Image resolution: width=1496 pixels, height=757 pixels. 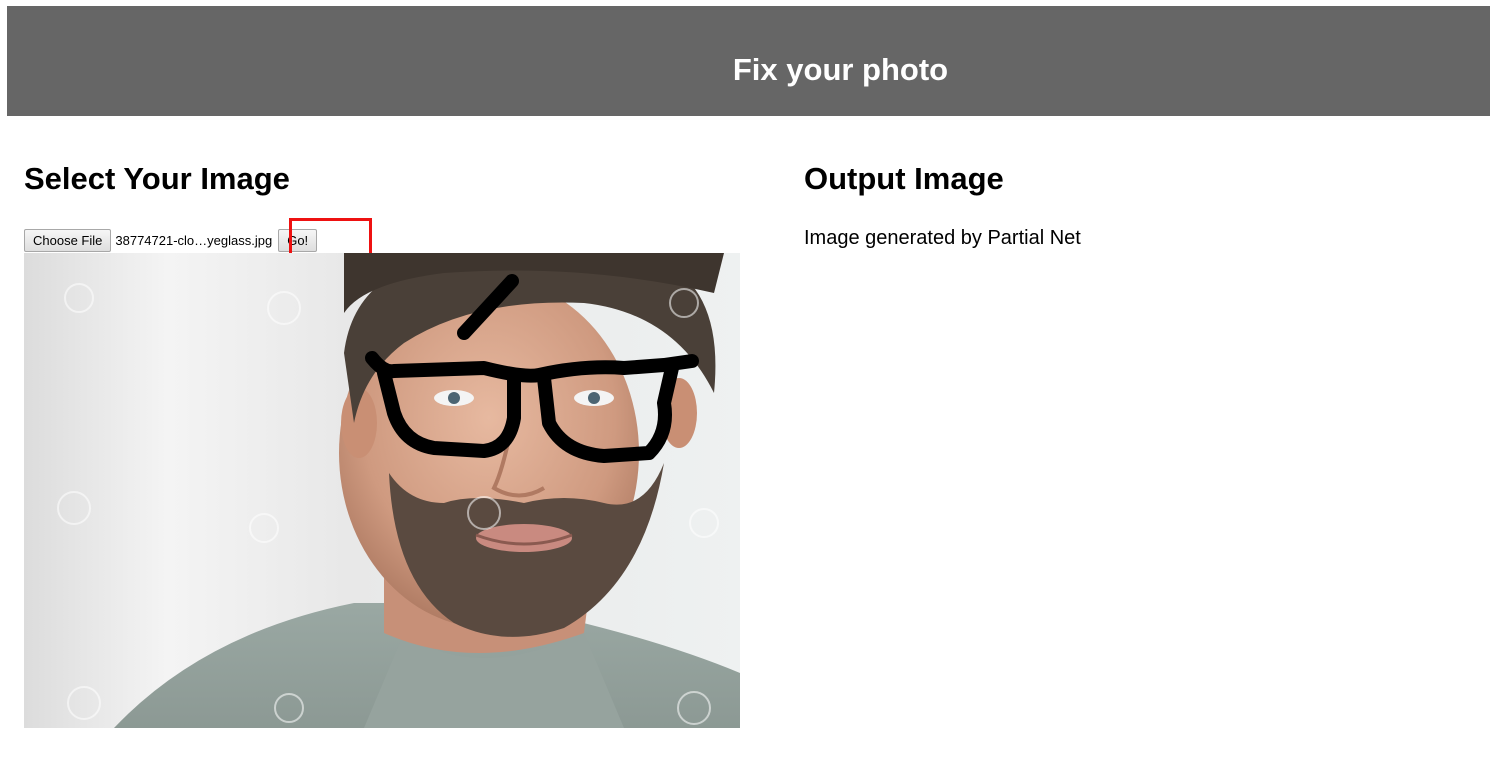 I want to click on page-title: Fix your photo, so click(x=840, y=69).